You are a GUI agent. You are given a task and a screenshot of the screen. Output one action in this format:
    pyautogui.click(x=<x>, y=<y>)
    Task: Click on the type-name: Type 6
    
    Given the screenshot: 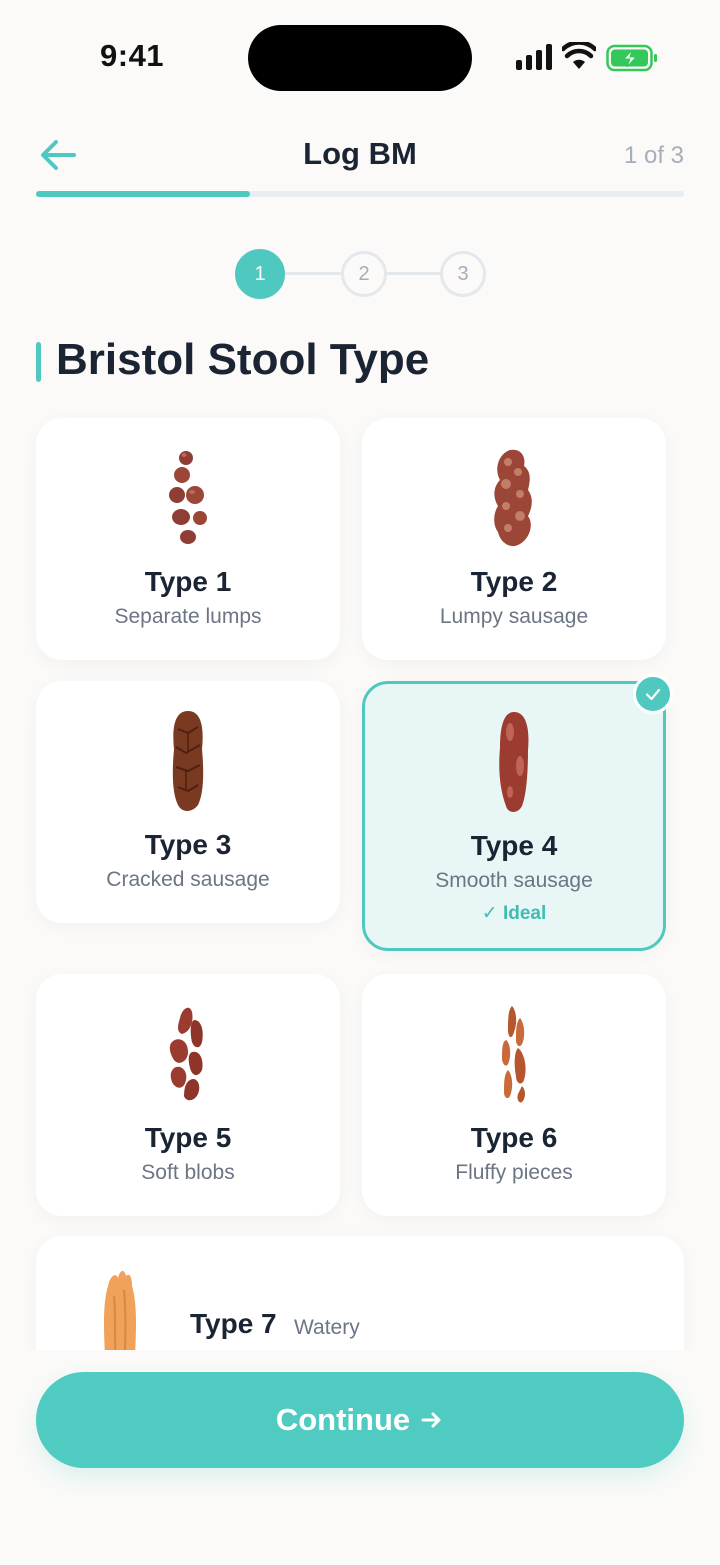 What is the action you would take?
    pyautogui.click(x=514, y=1137)
    